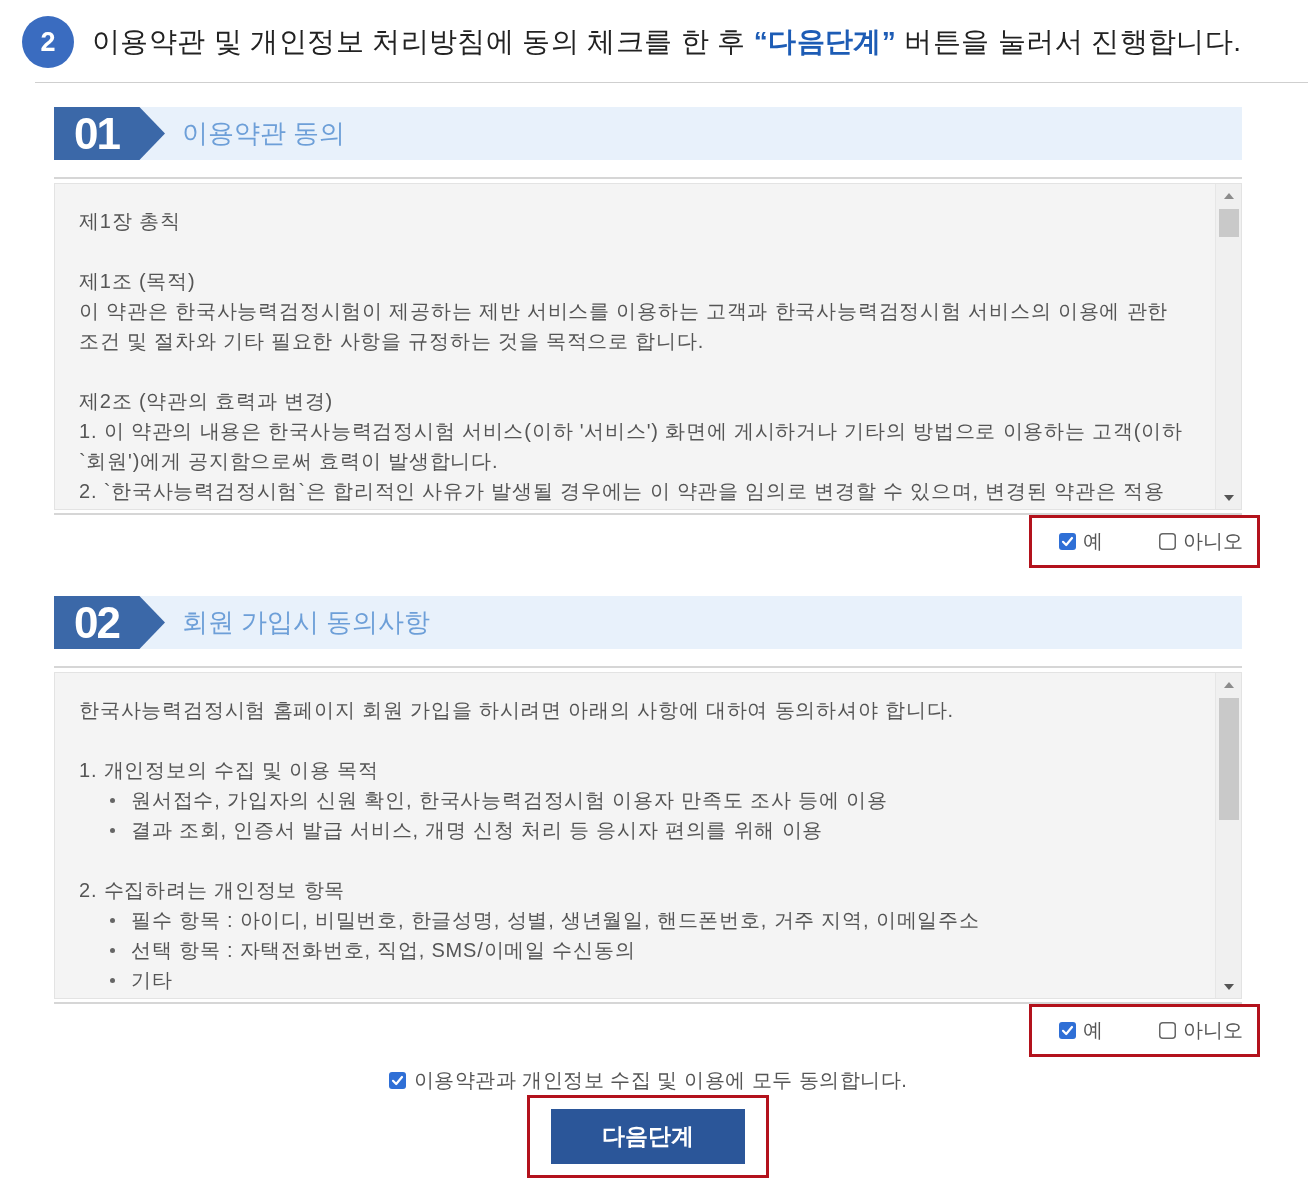 The image size is (1308, 1190). I want to click on section-title: 회원 가입시 동의사항, so click(306, 622).